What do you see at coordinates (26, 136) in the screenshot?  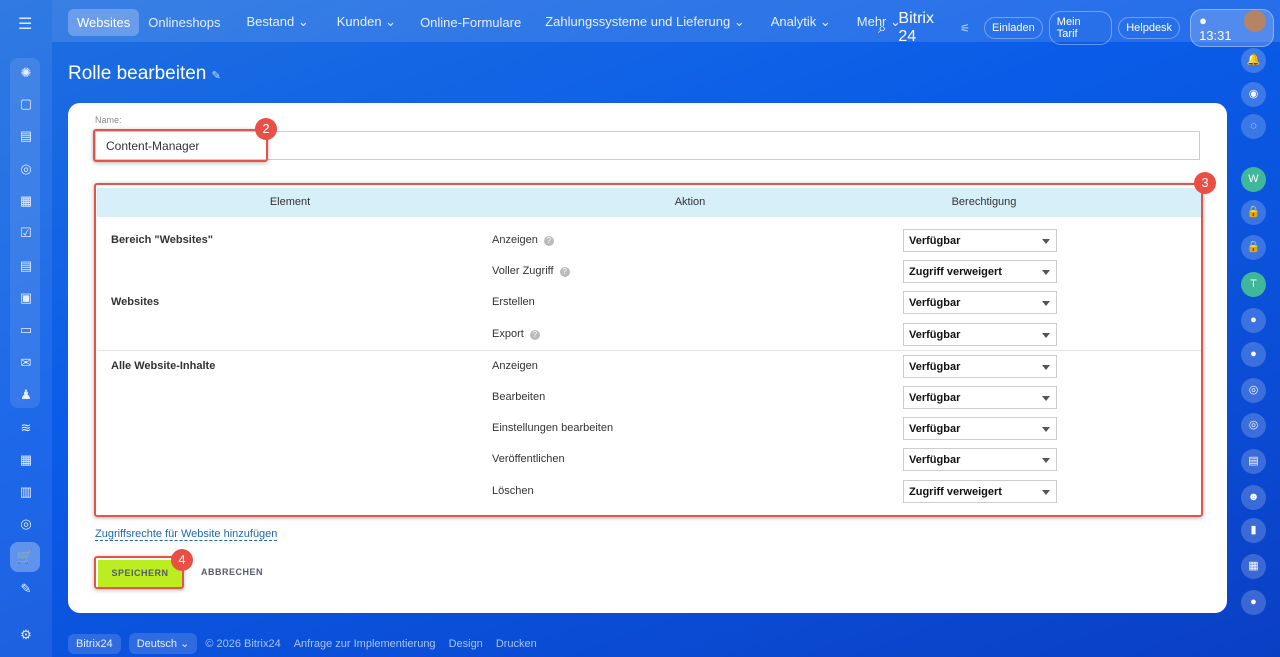 I see `feed-icon: ▤` at bounding box center [26, 136].